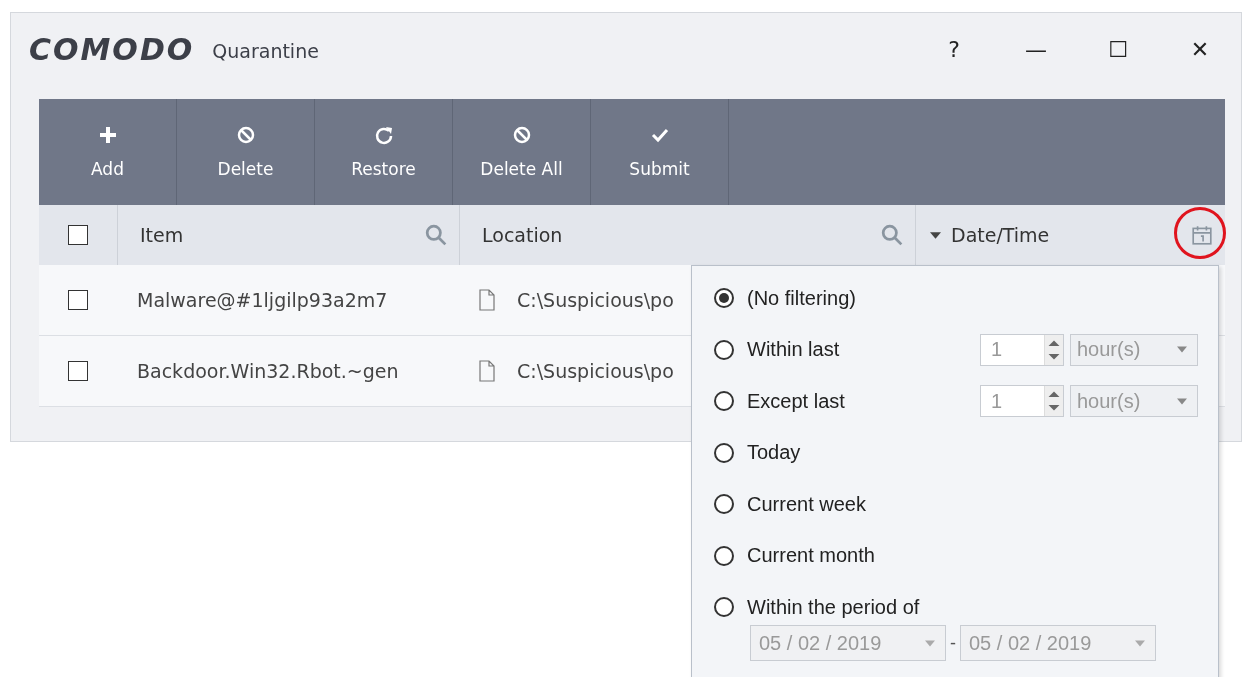  What do you see at coordinates (852, 349) in the screenshot?
I see `option-label: Within last` at bounding box center [852, 349].